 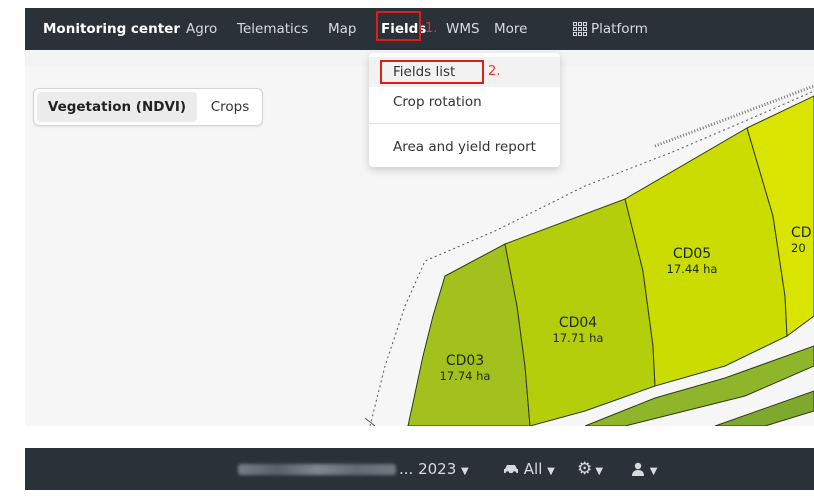 What do you see at coordinates (580, 29) in the screenshot?
I see `grid-icon` at bounding box center [580, 29].